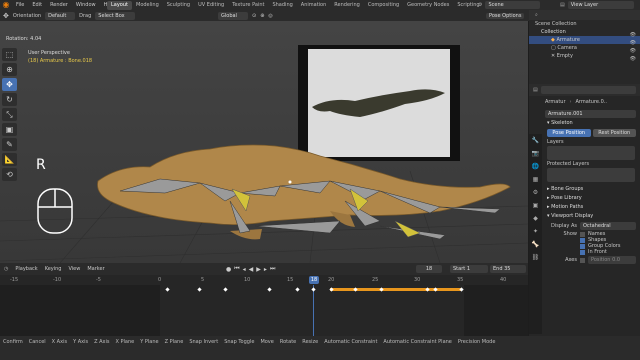  Describe the element at coordinates (476, 342) in the screenshot. I see `status-precision-mode: Precision Mode` at that location.